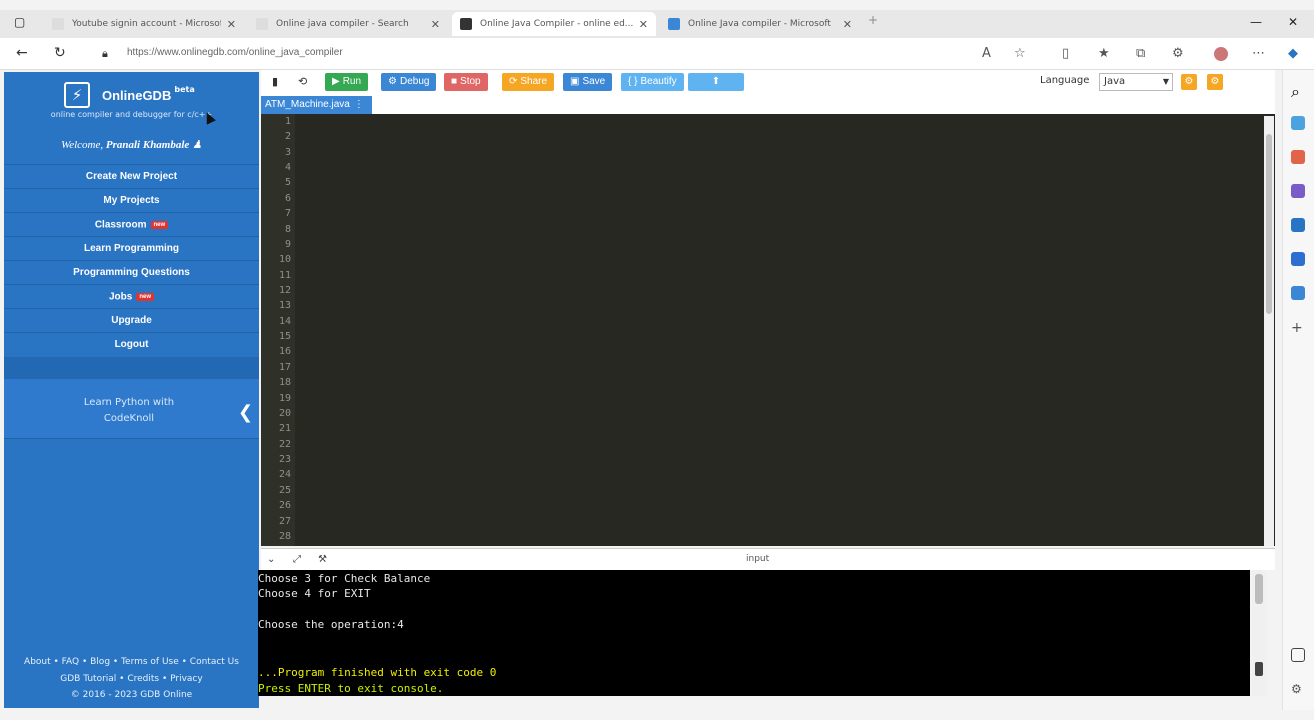 Image resolution: width=1314 pixels, height=720 pixels. I want to click on line-number: 4, so click(287, 167).